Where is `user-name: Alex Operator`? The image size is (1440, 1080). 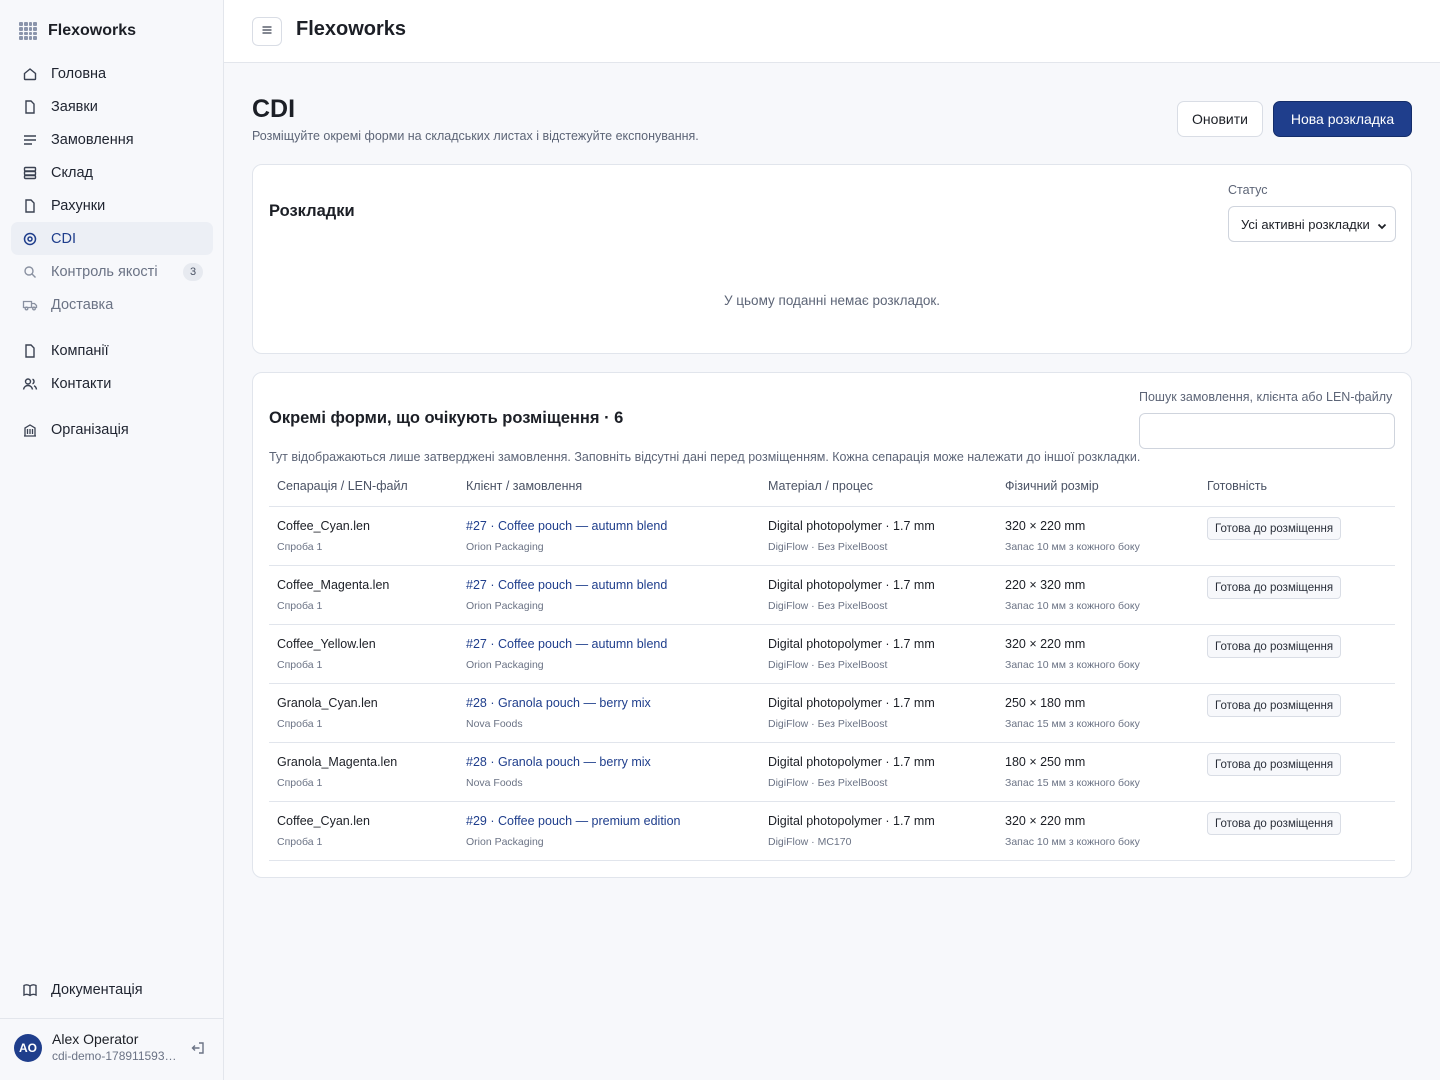 user-name: Alex Operator is located at coordinates (95, 1039).